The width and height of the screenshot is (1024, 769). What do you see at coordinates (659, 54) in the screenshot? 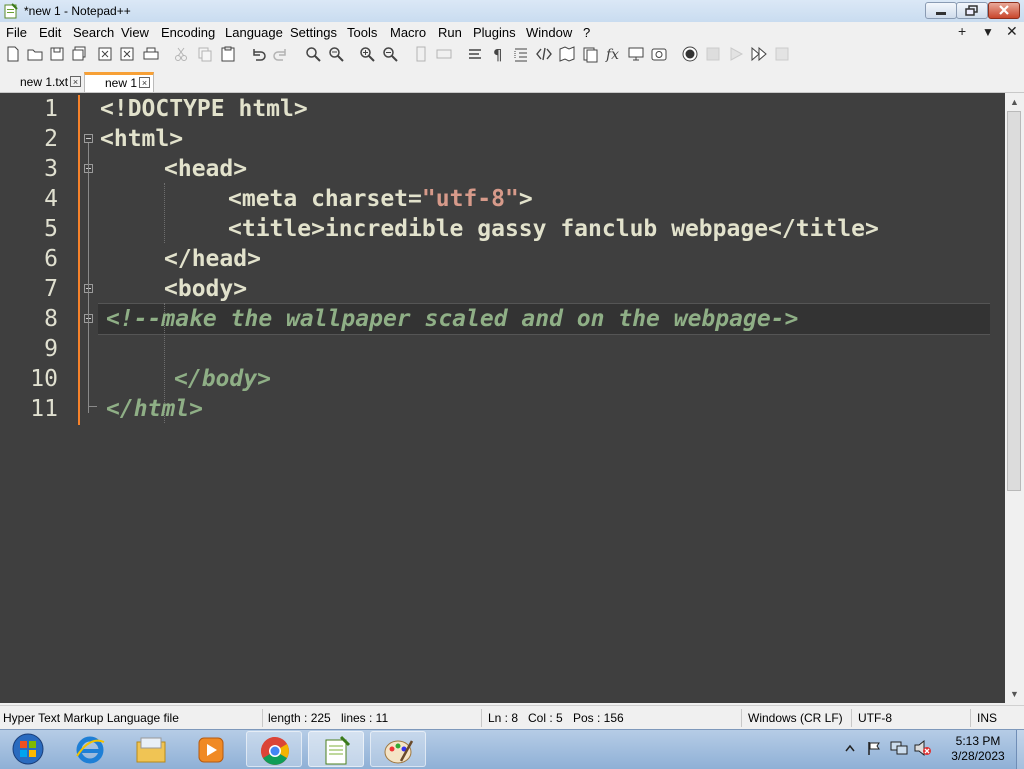
I see `folder-workspace-icon` at bounding box center [659, 54].